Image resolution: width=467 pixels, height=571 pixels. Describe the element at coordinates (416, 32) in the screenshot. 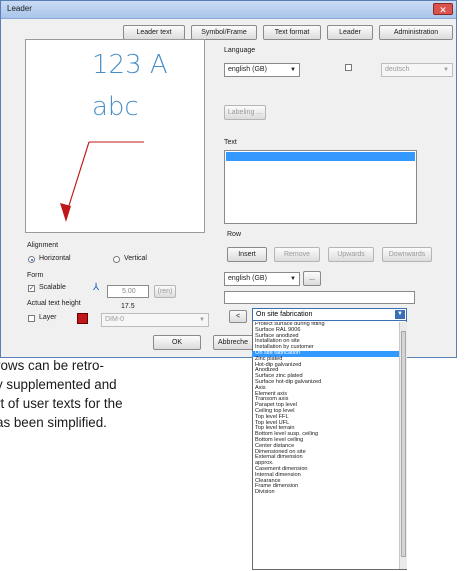

I see `tab-administration: Administration` at that location.